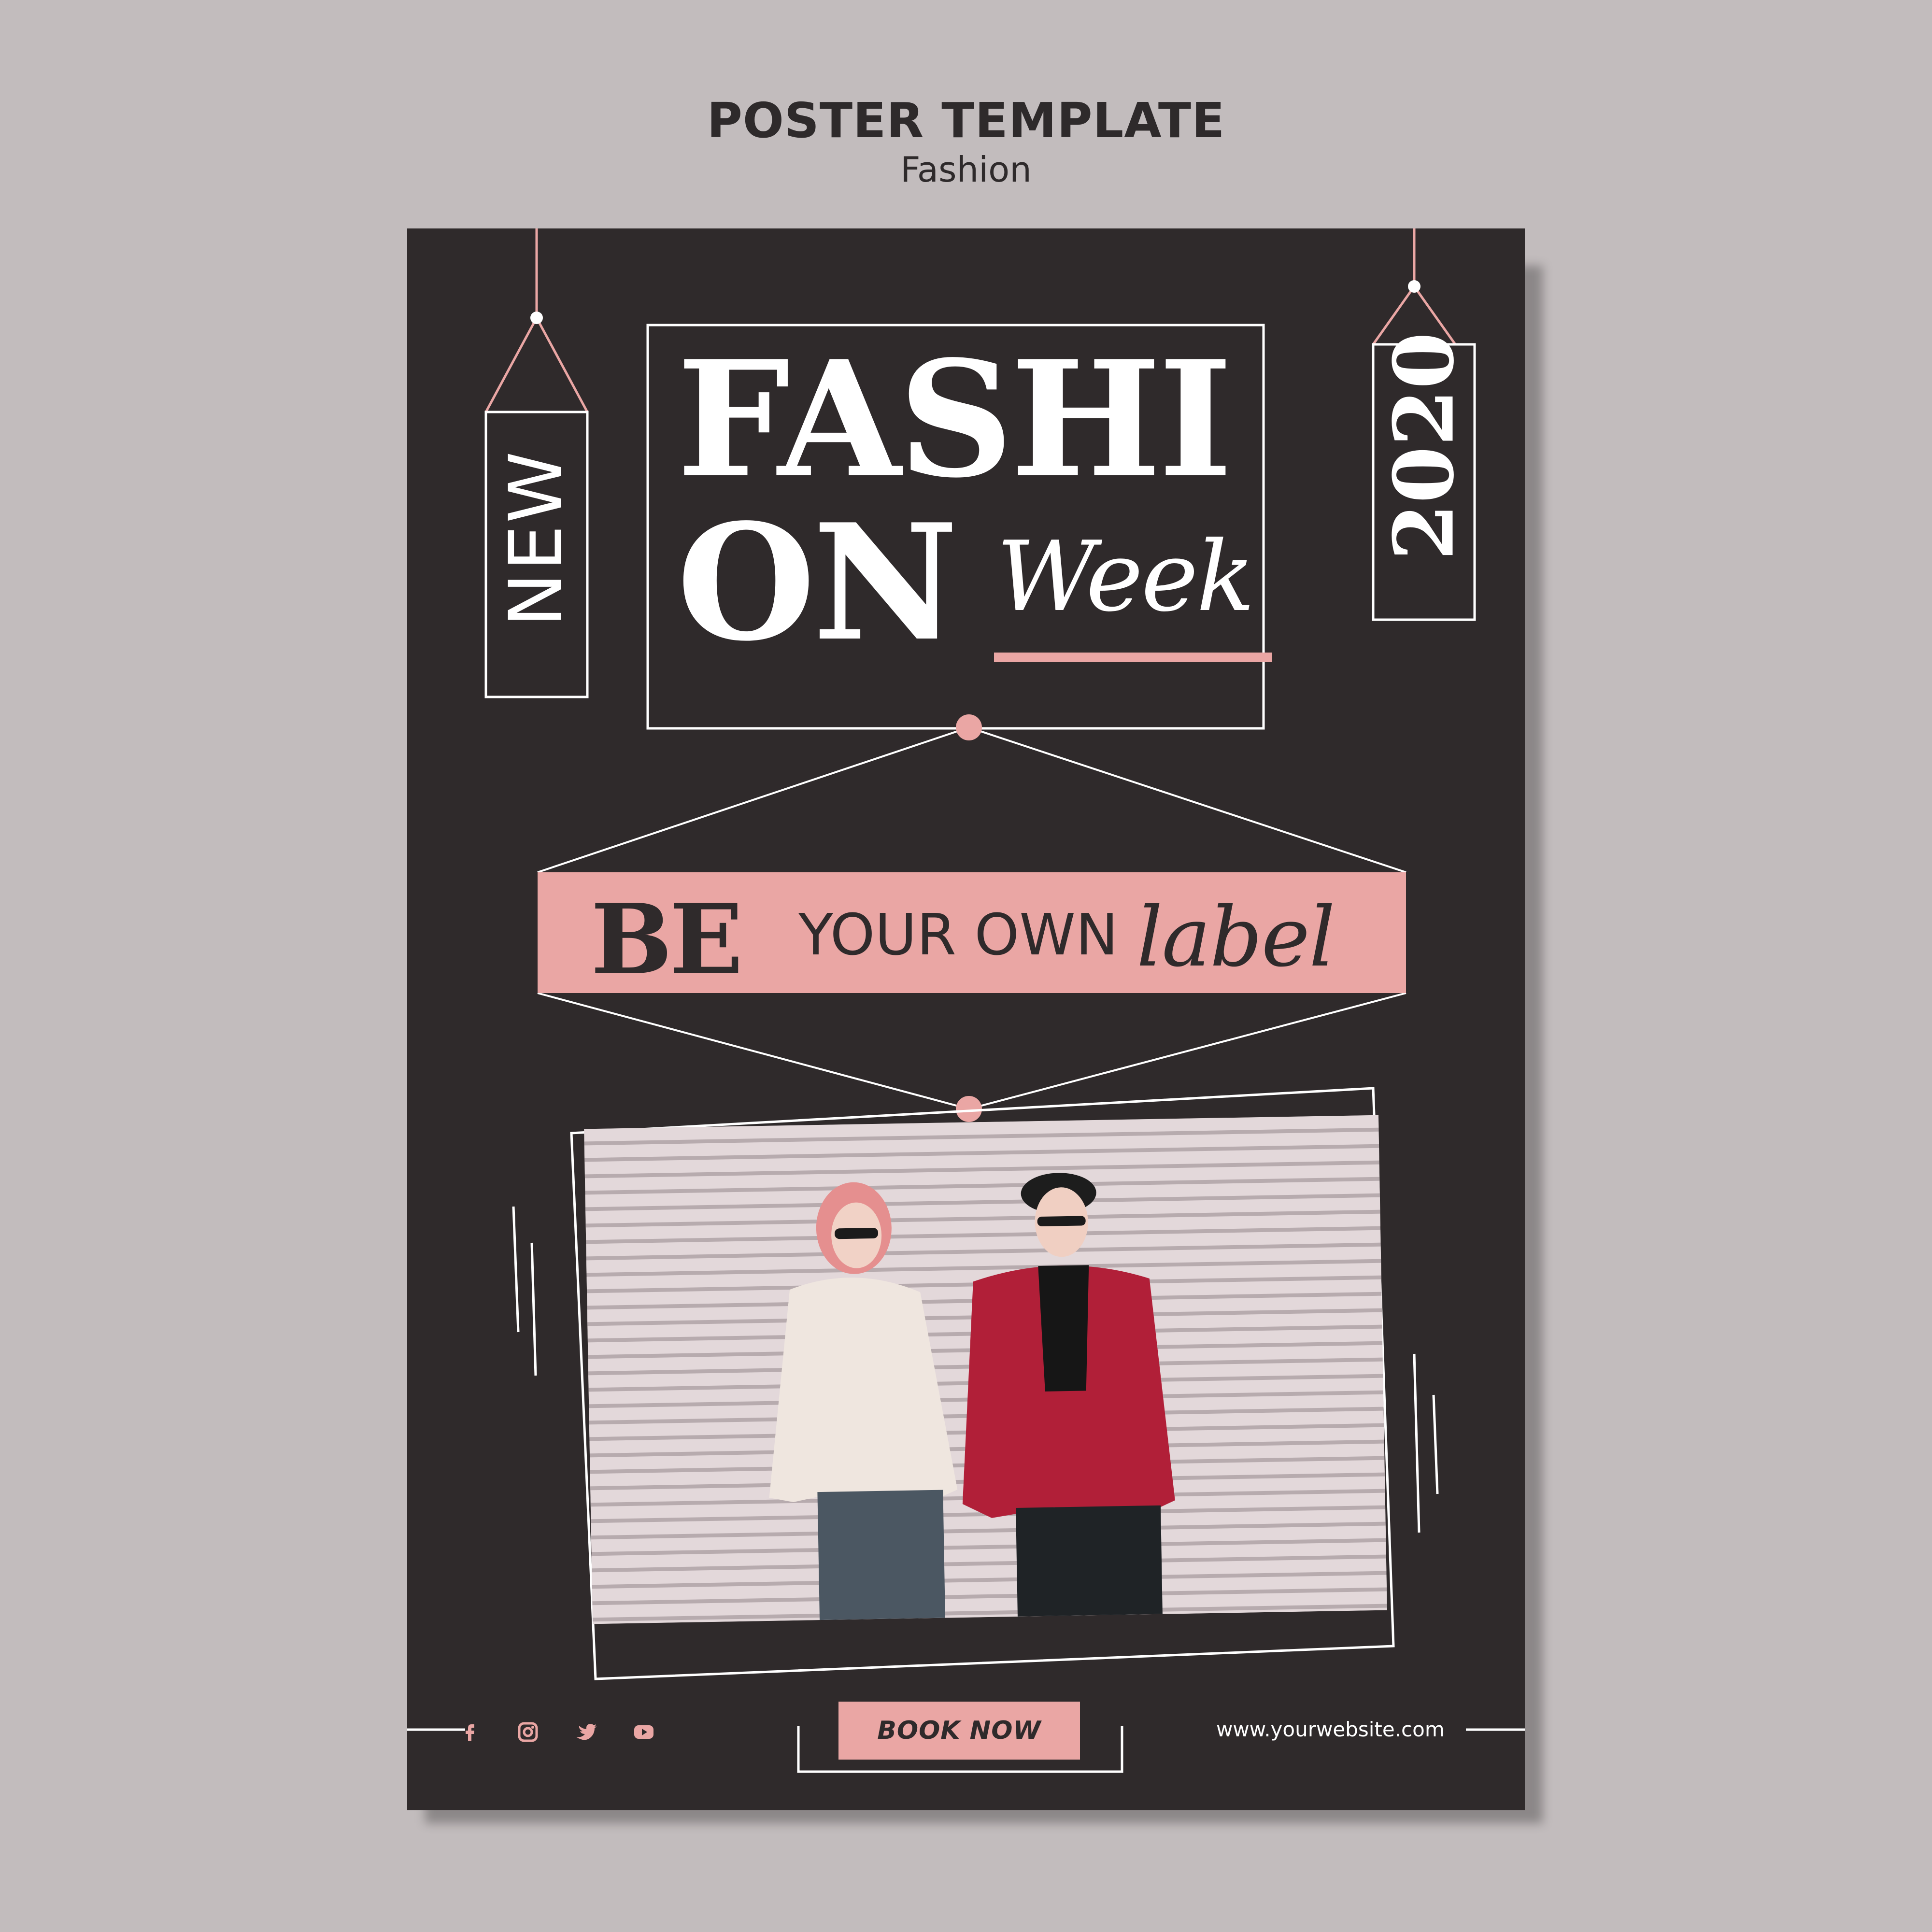 The image size is (1932, 1932). I want to click on slogan-your-own: YOUR OWN, so click(958, 934).